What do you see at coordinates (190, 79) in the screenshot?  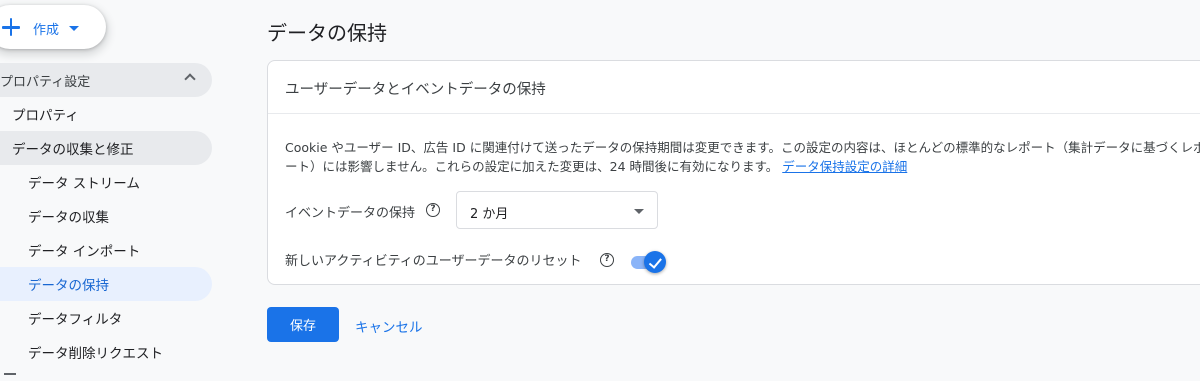 I see `chevron-up-icon` at bounding box center [190, 79].